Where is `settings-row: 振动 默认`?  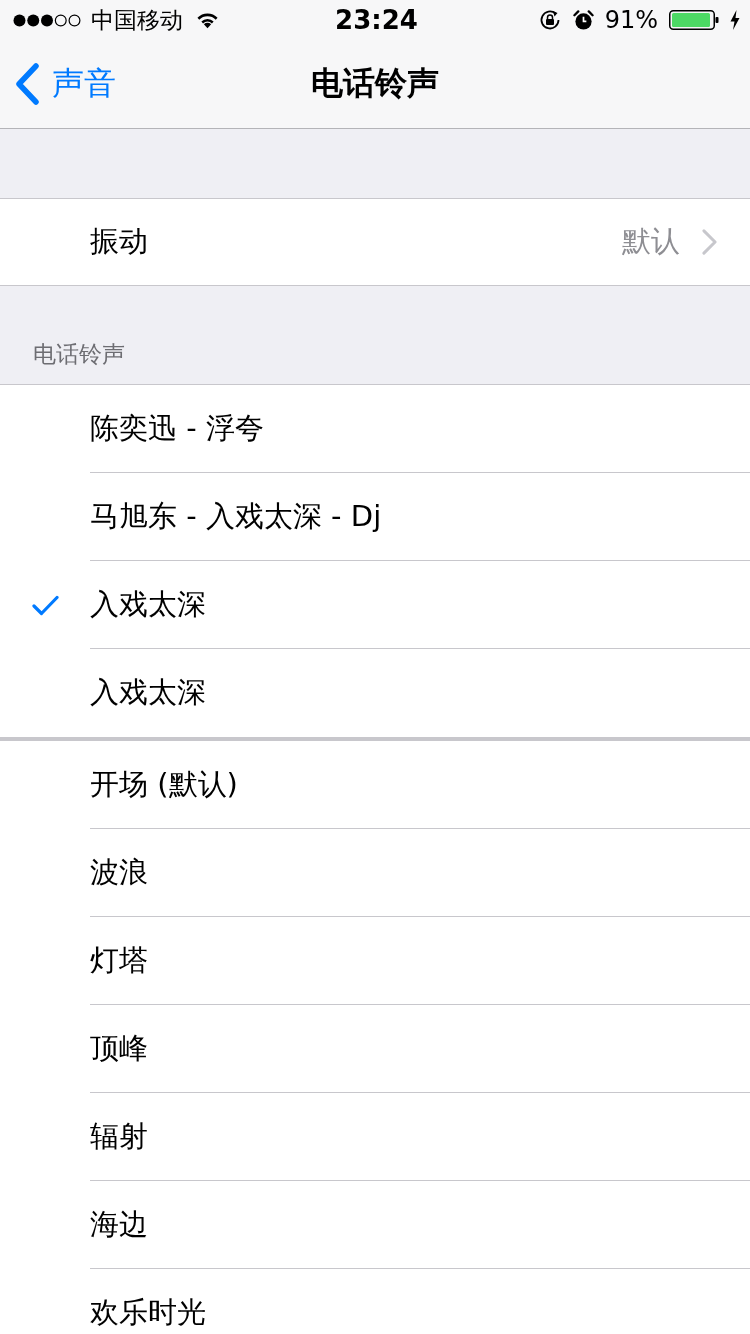 settings-row: 振动 默认 is located at coordinates (375, 242).